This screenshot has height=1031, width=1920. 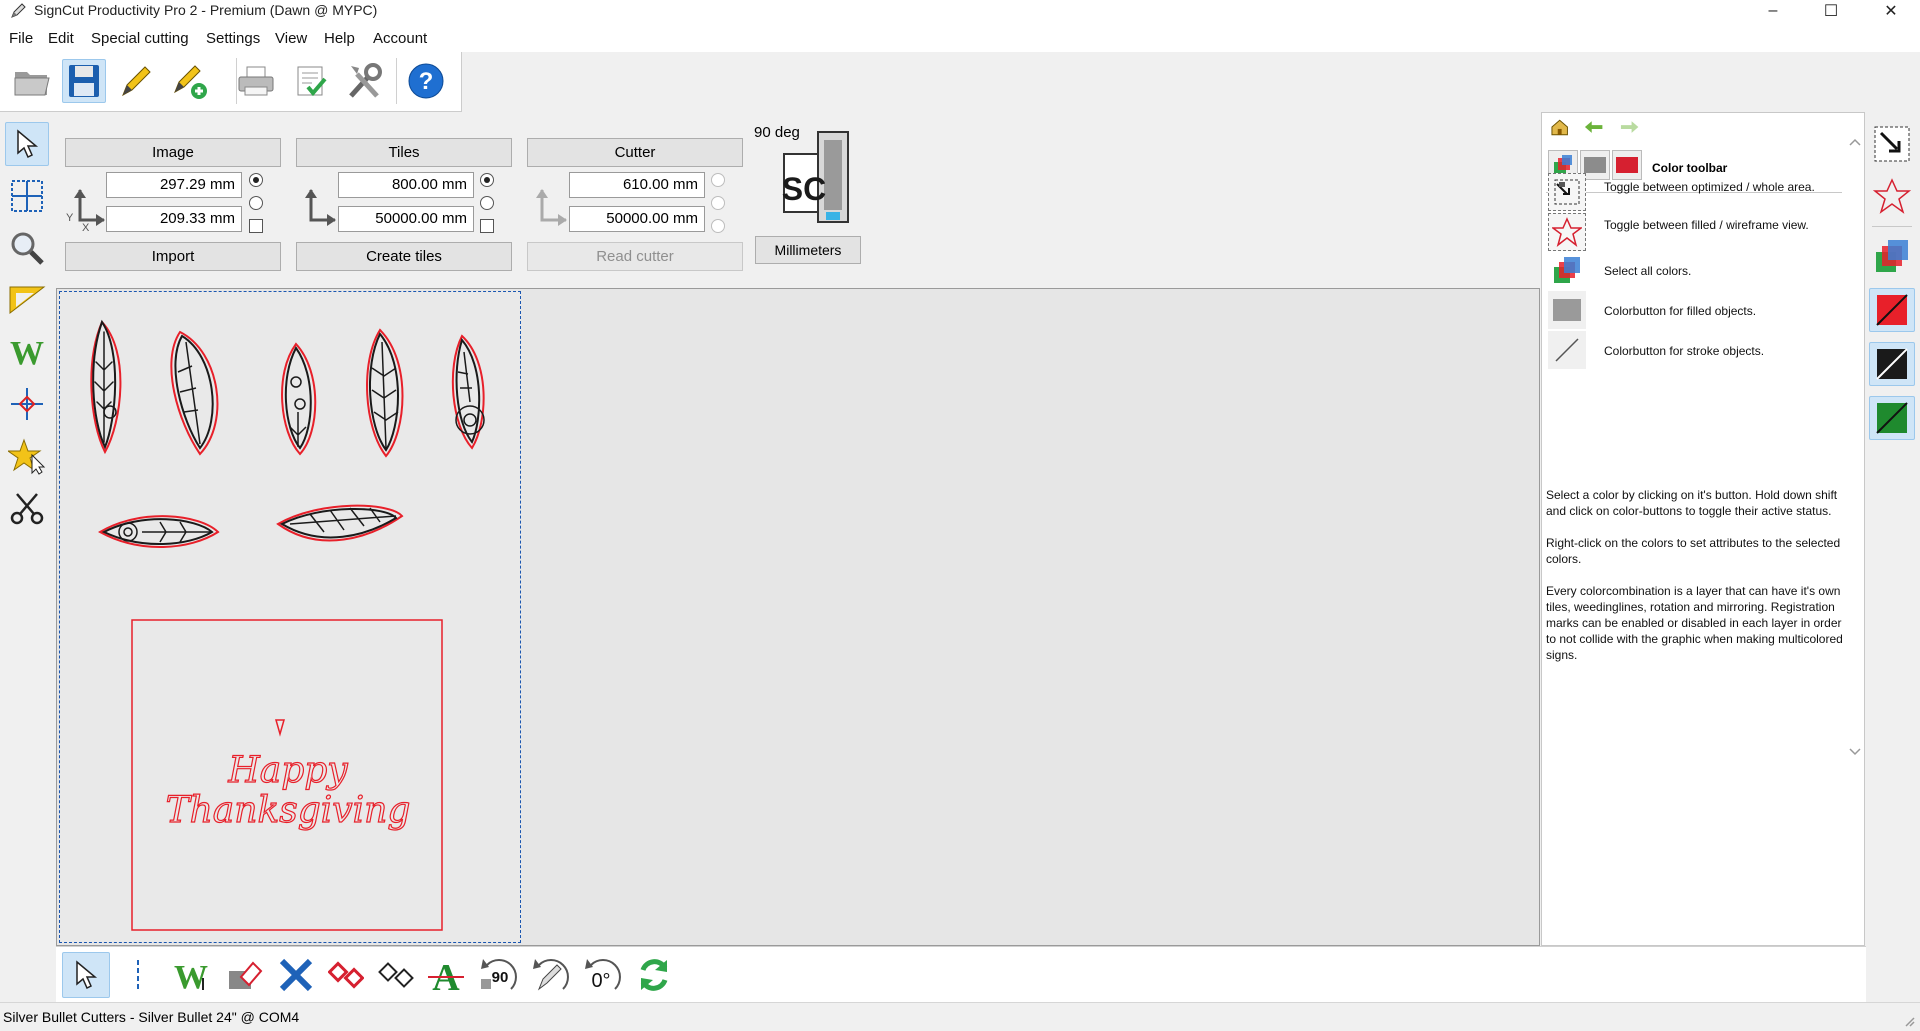 What do you see at coordinates (1910, 1022) in the screenshot?
I see `resize-grip-icon` at bounding box center [1910, 1022].